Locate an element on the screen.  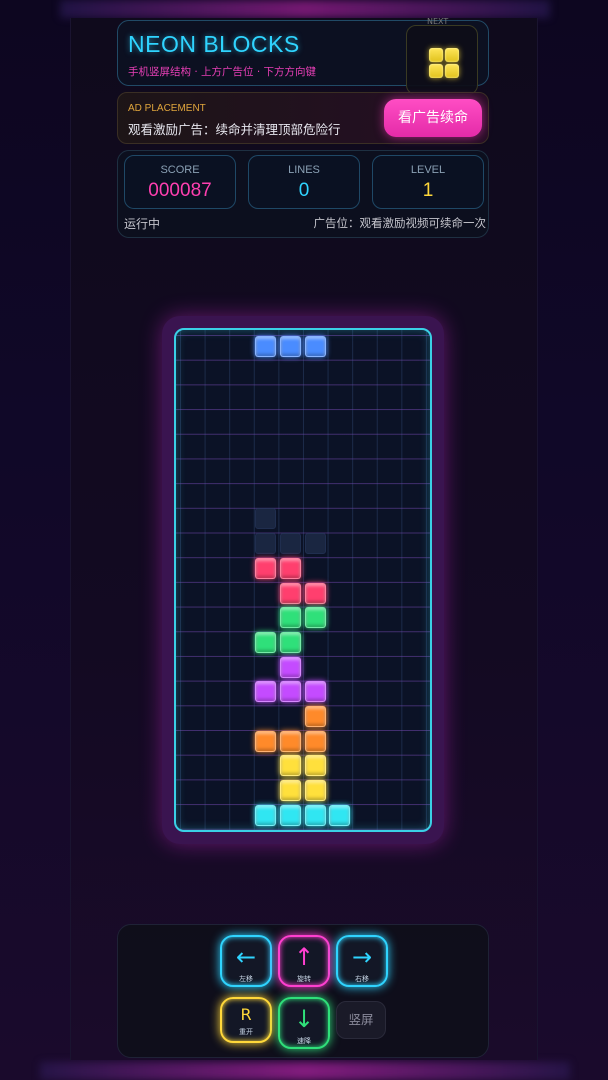
control-pad: ← 左移 ↑ 旋转 → 右移 R 重开 ↓ 速降 竖屏 is located at coordinates (303, 991).